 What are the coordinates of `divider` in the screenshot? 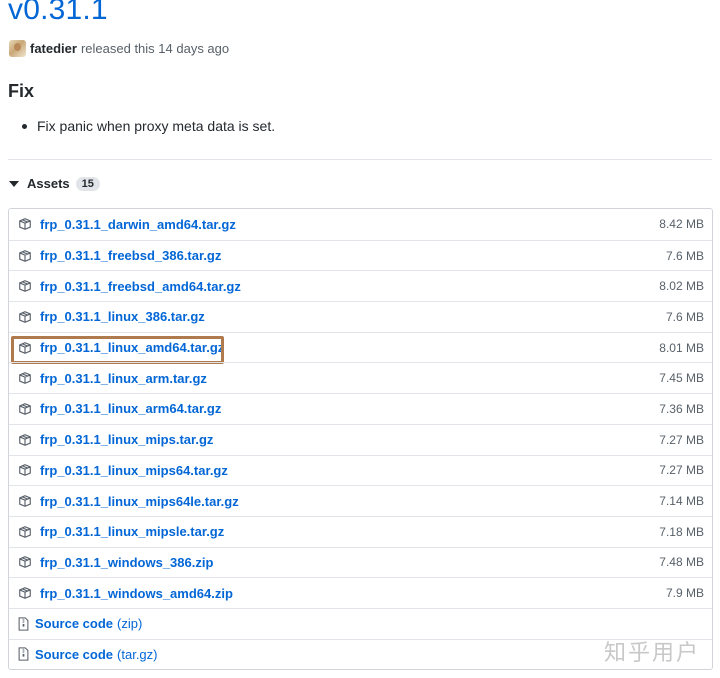 It's located at (360, 159).